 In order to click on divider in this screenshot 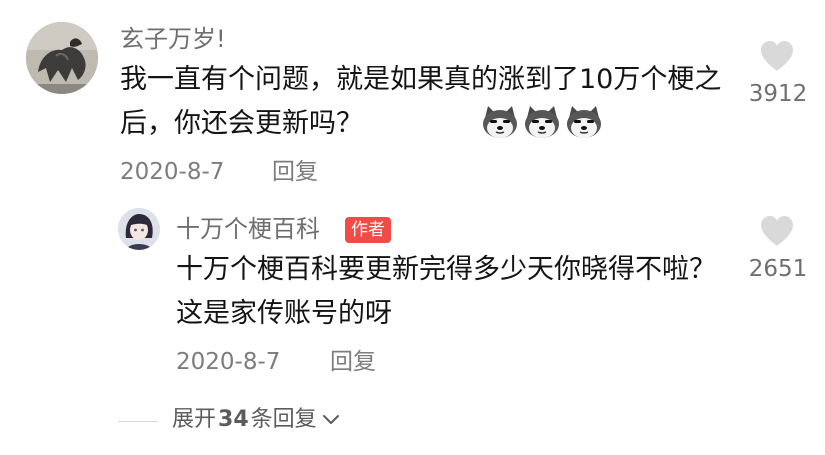, I will do `click(138, 421)`.